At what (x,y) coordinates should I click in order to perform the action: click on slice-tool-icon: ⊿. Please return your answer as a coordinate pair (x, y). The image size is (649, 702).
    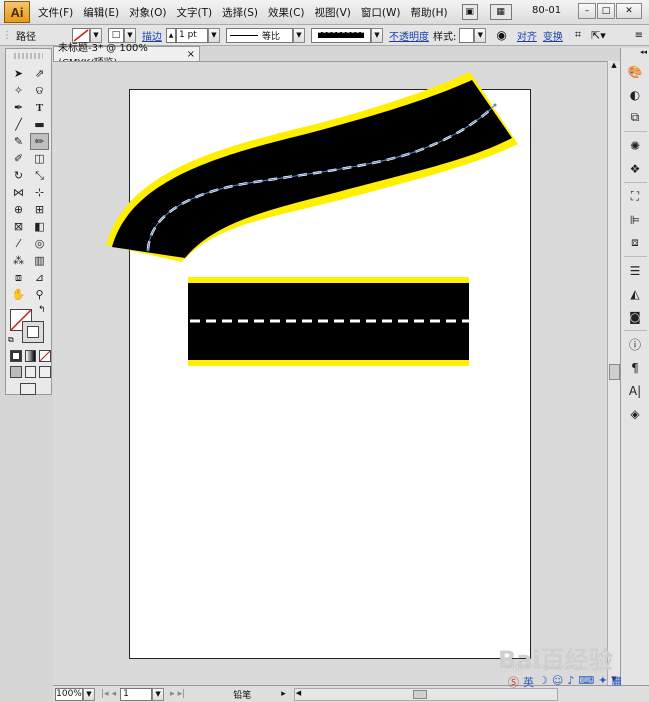
    Looking at the image, I should click on (39, 277).